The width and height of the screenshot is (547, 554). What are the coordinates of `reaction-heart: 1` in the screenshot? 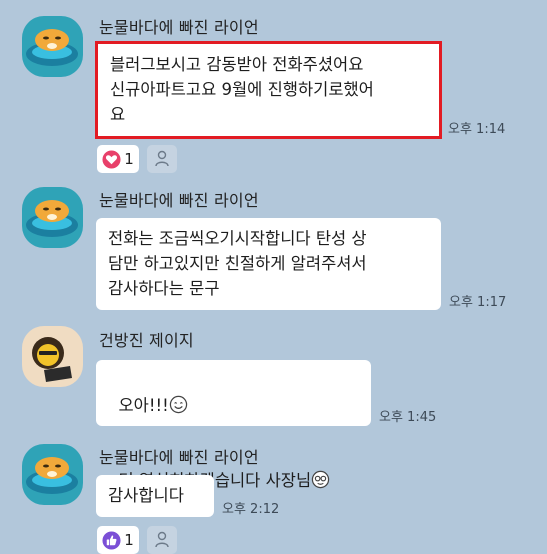 It's located at (118, 159).